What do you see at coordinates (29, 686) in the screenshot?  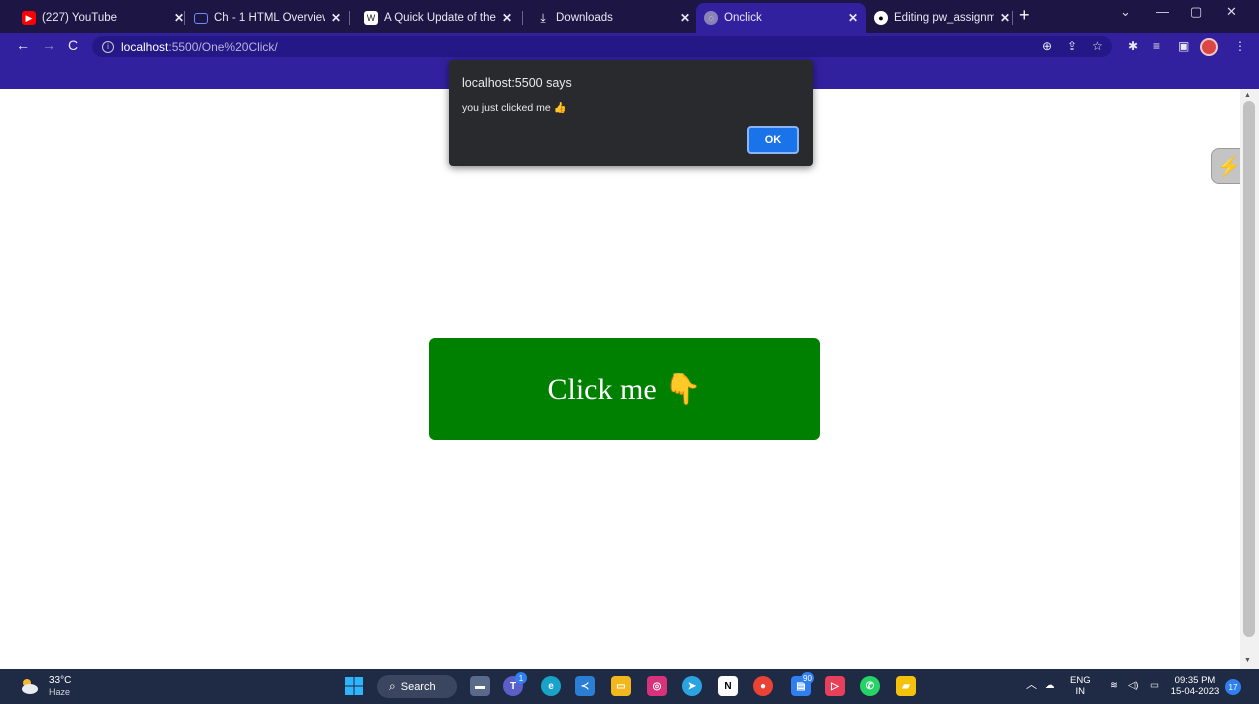 I see `weather-cloud-icon` at bounding box center [29, 686].